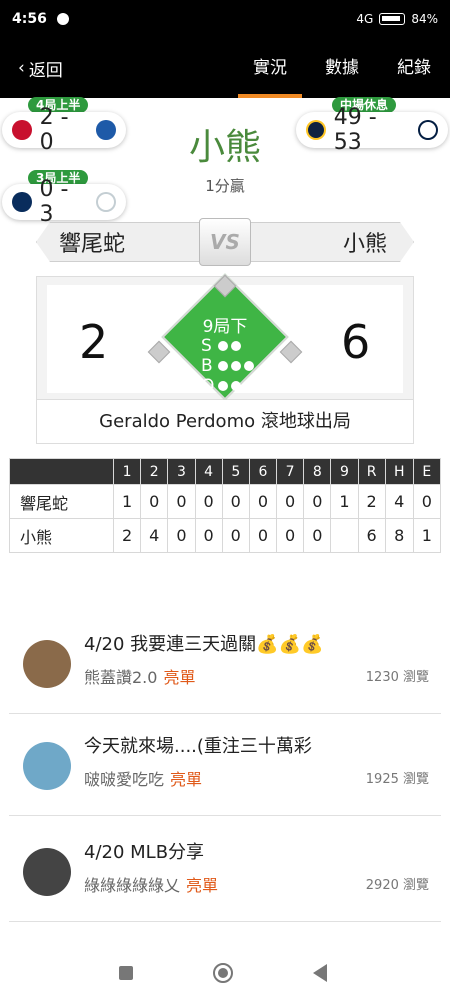 The image size is (450, 1000). What do you see at coordinates (61, 471) in the screenshot?
I see `header-cell` at bounding box center [61, 471].